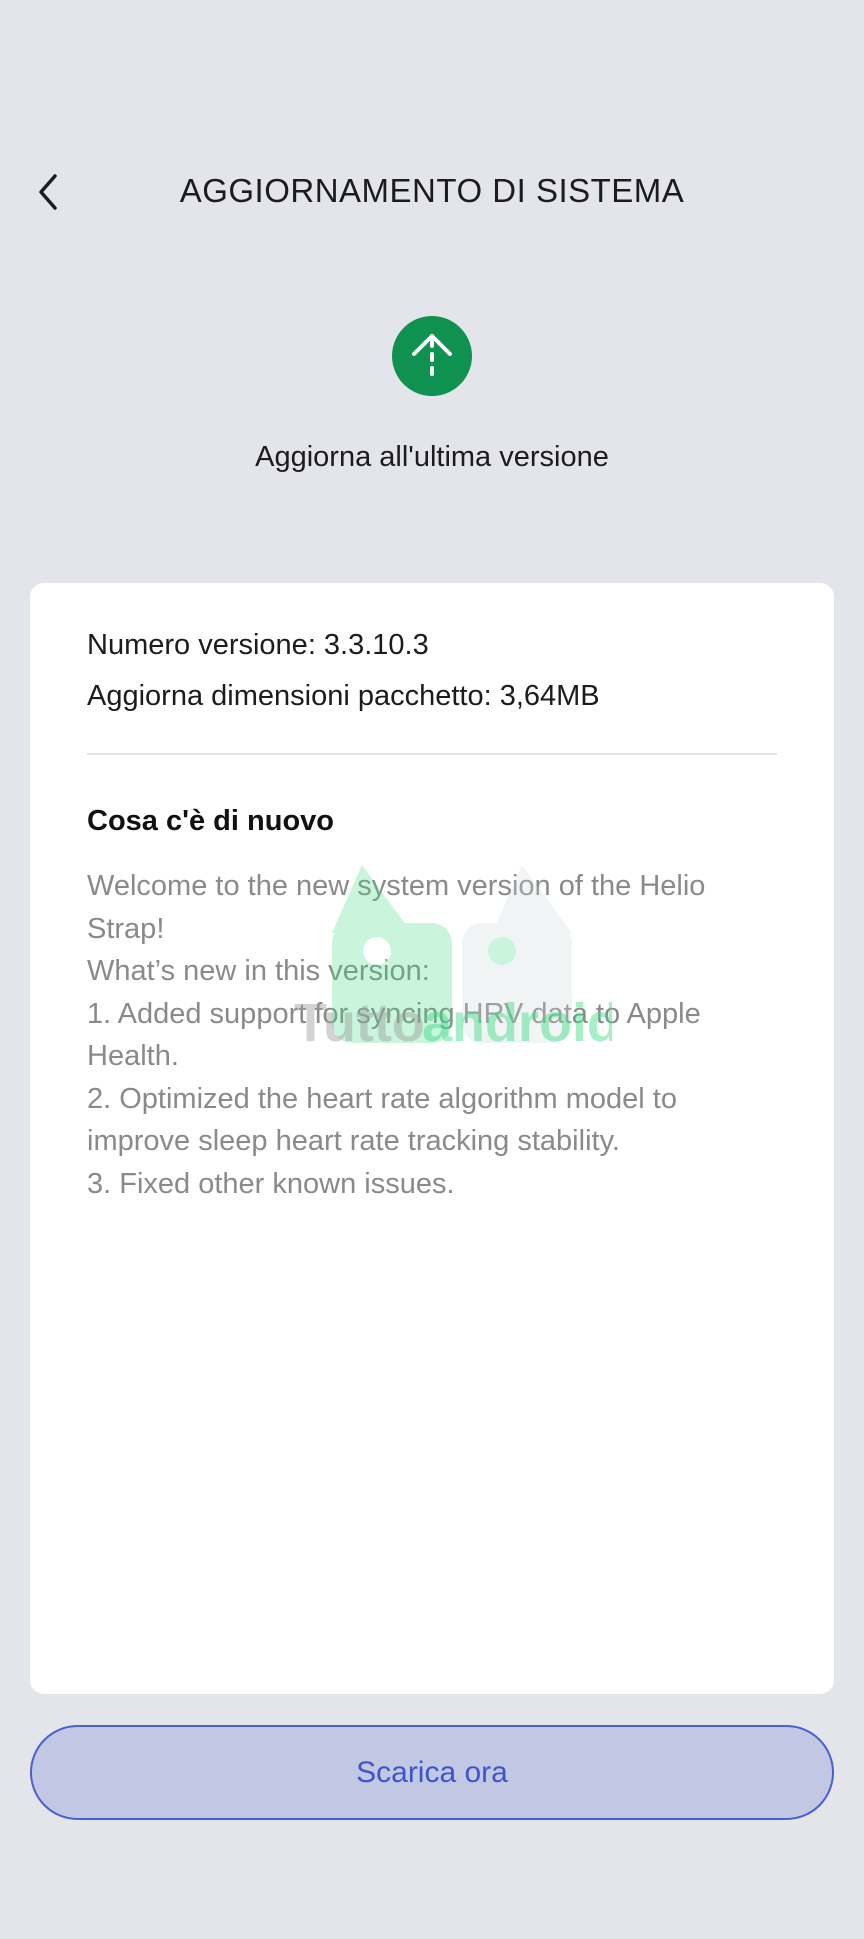 Image resolution: width=864 pixels, height=1939 pixels. Describe the element at coordinates (258, 645) in the screenshot. I see `version-number: Numero versione: 3.3.10.3` at that location.